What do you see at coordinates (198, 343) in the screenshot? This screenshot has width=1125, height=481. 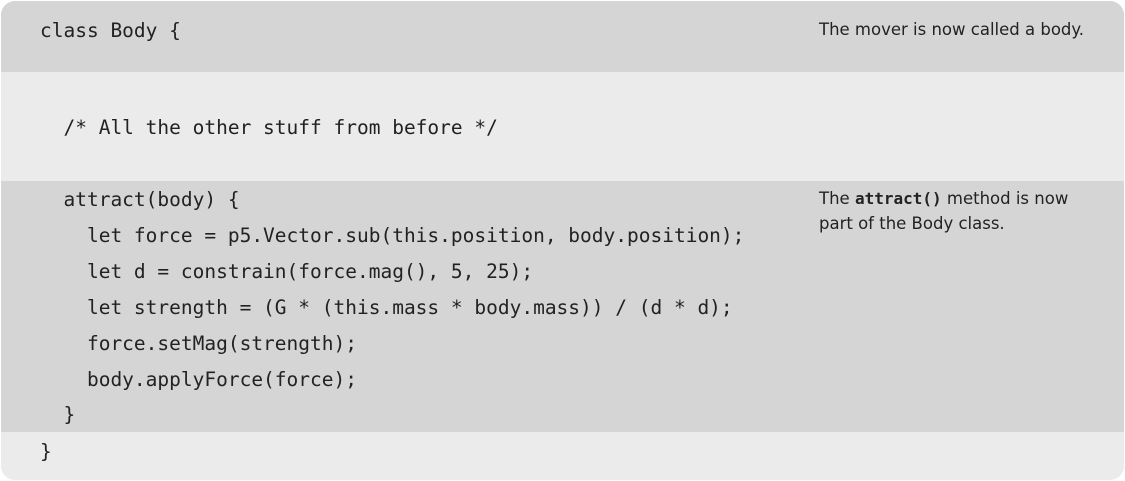 I see `code-line: force.setMag(strength);` at bounding box center [198, 343].